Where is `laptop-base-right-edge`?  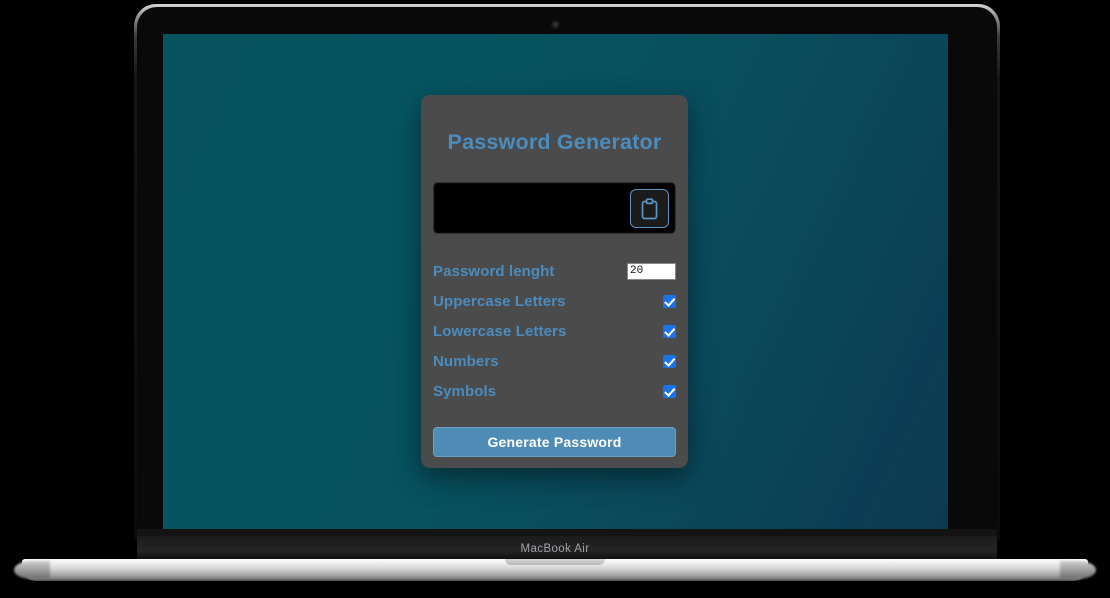
laptop-base-right-edge is located at coordinates (1078, 570).